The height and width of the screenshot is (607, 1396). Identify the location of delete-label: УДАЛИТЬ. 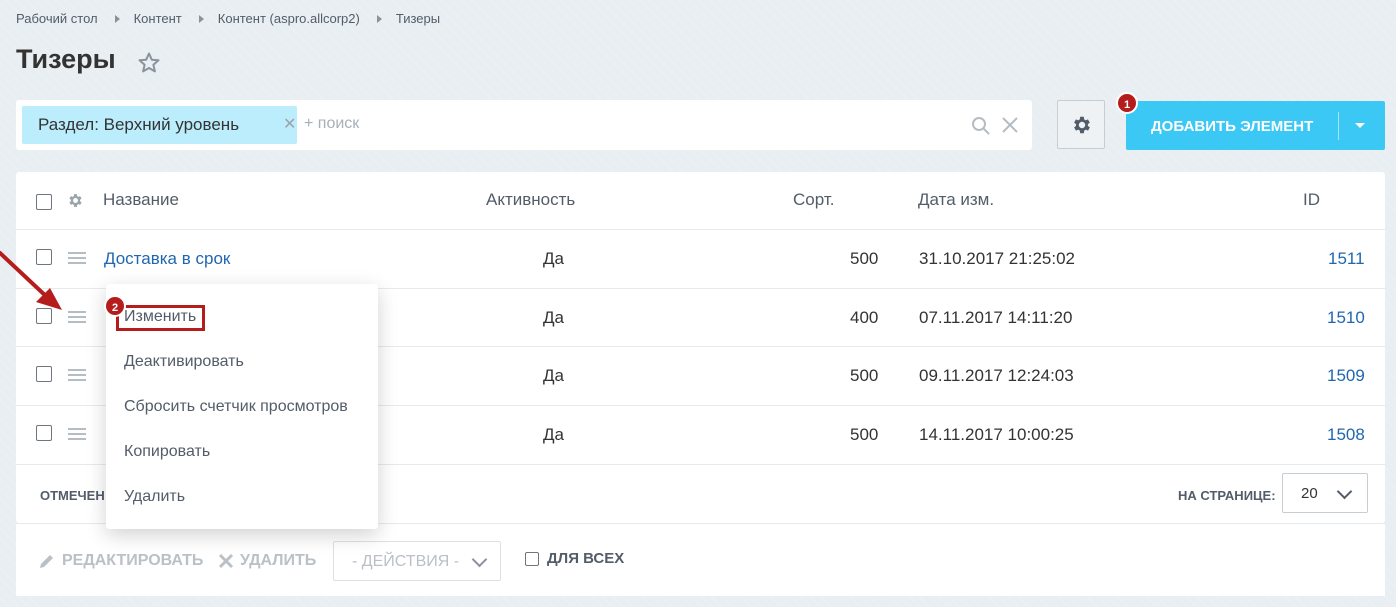
(278, 560).